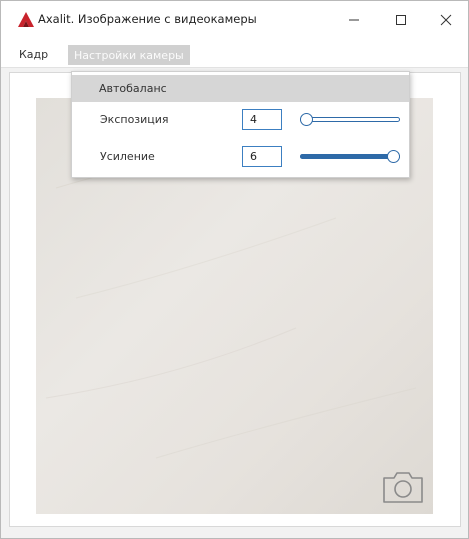 The image size is (469, 539). Describe the element at coordinates (127, 156) in the screenshot. I see `gain-label: Усиление` at that location.